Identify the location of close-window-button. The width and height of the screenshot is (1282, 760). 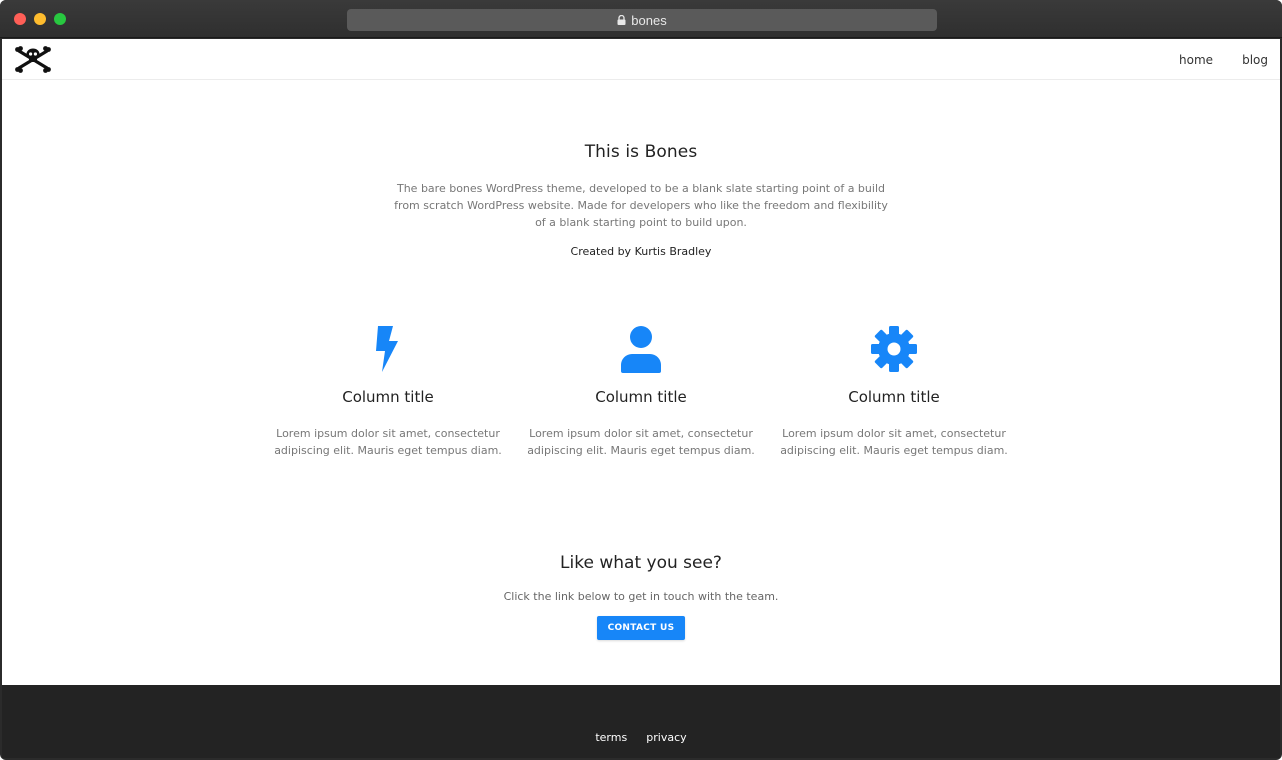
(20, 19).